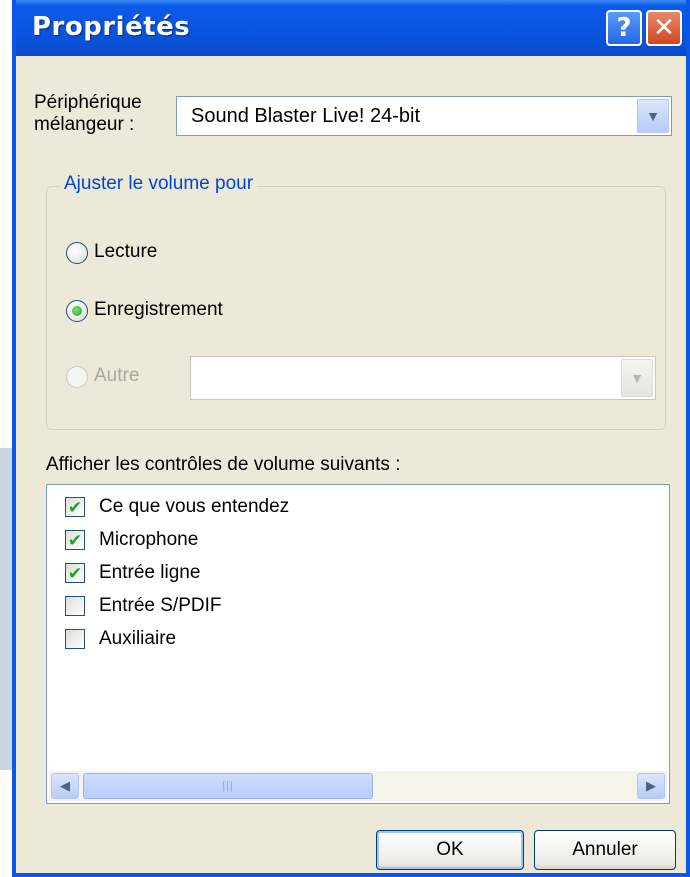 This screenshot has height=877, width=690. I want to click on list-item: Entrée S/PDIF, so click(143, 606).